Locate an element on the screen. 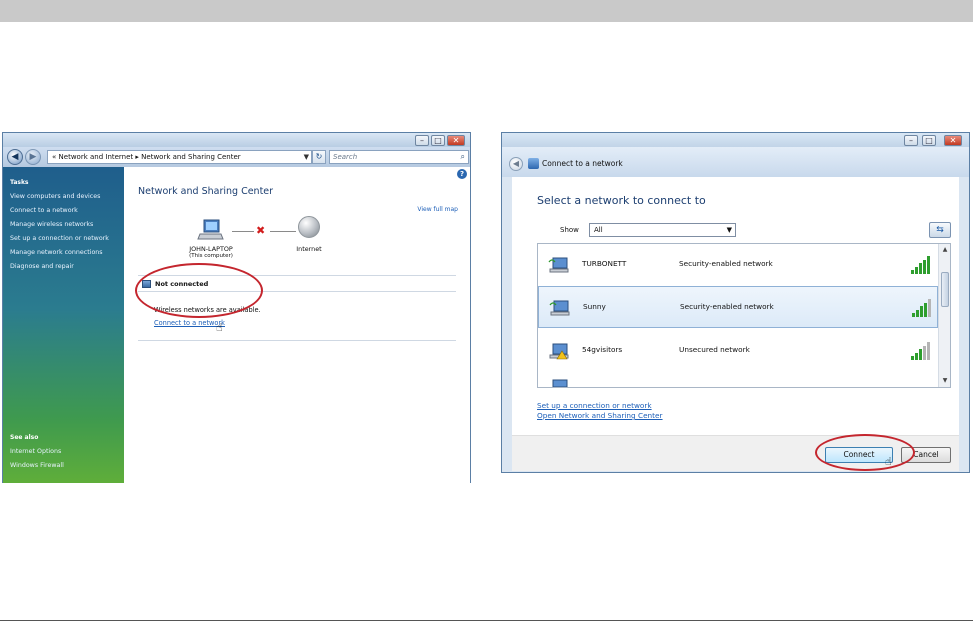  network-row-54gvisitors: 54gvisitors Unsecured network is located at coordinates (738, 351).